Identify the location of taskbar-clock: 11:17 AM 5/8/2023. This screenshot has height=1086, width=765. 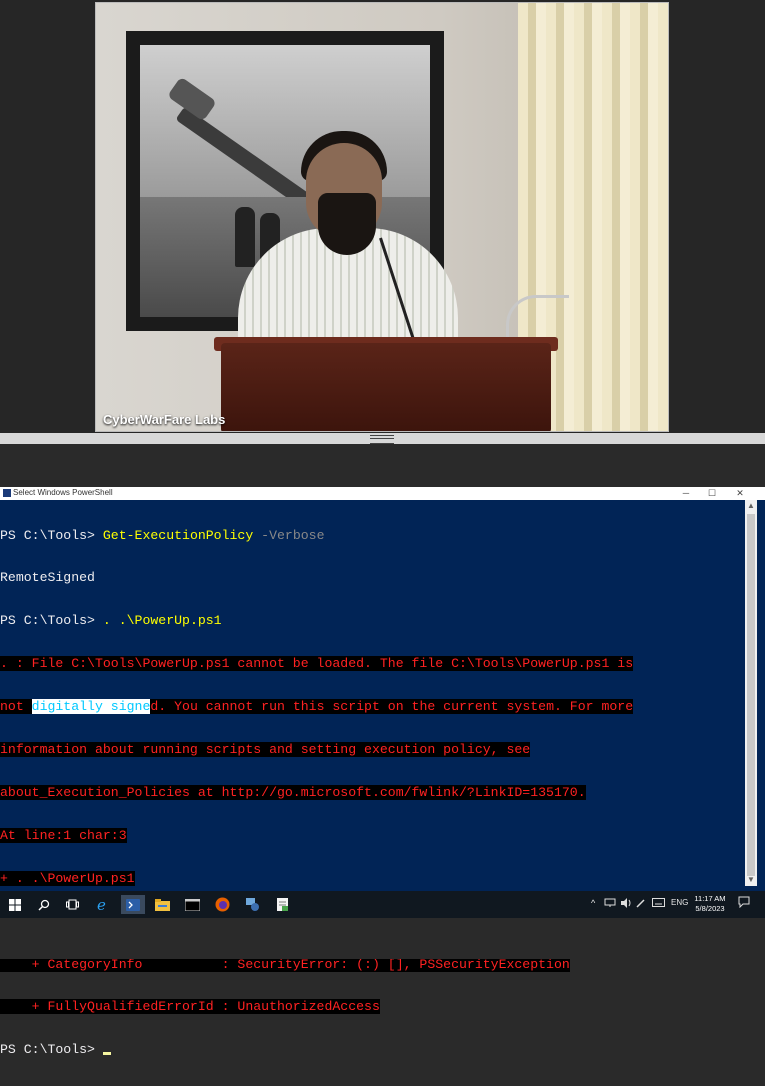
(710, 904).